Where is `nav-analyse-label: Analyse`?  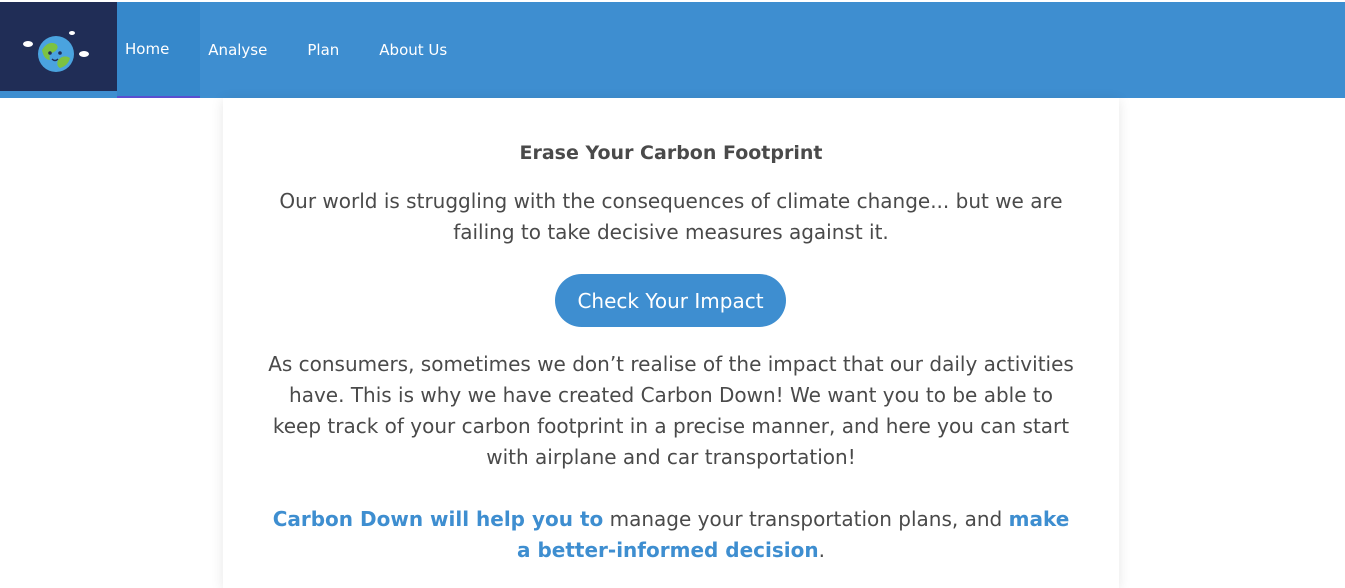
nav-analyse-label: Analyse is located at coordinates (238, 50).